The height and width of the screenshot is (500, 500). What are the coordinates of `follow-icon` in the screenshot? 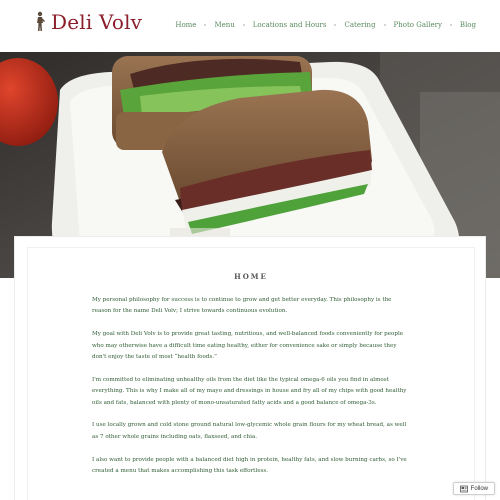 It's located at (463, 488).